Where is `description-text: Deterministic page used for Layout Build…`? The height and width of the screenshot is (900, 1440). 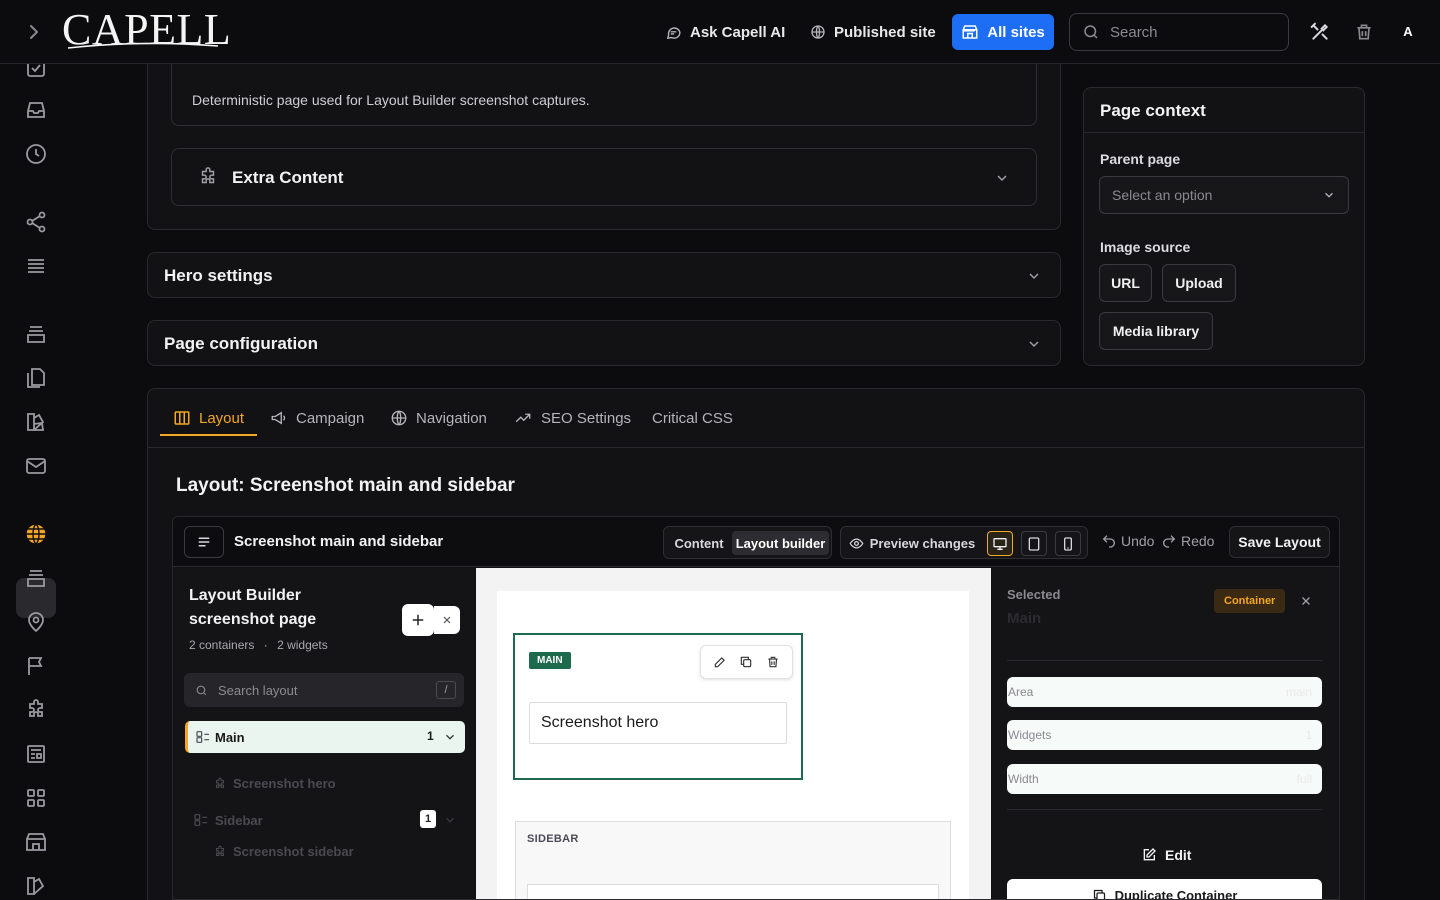 description-text: Deterministic page used for Layout Build… is located at coordinates (391, 100).